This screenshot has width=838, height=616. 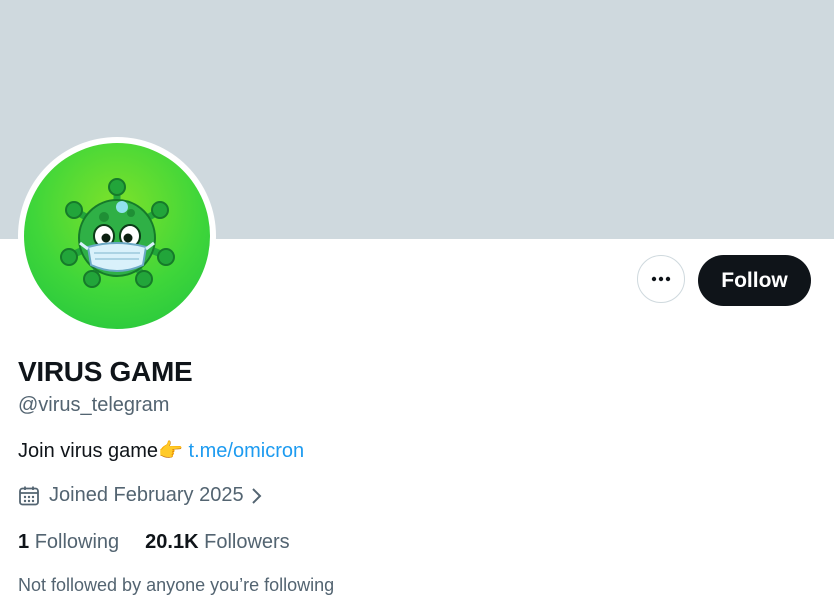 I want to click on display-name: VIRUS GAME, so click(x=105, y=371).